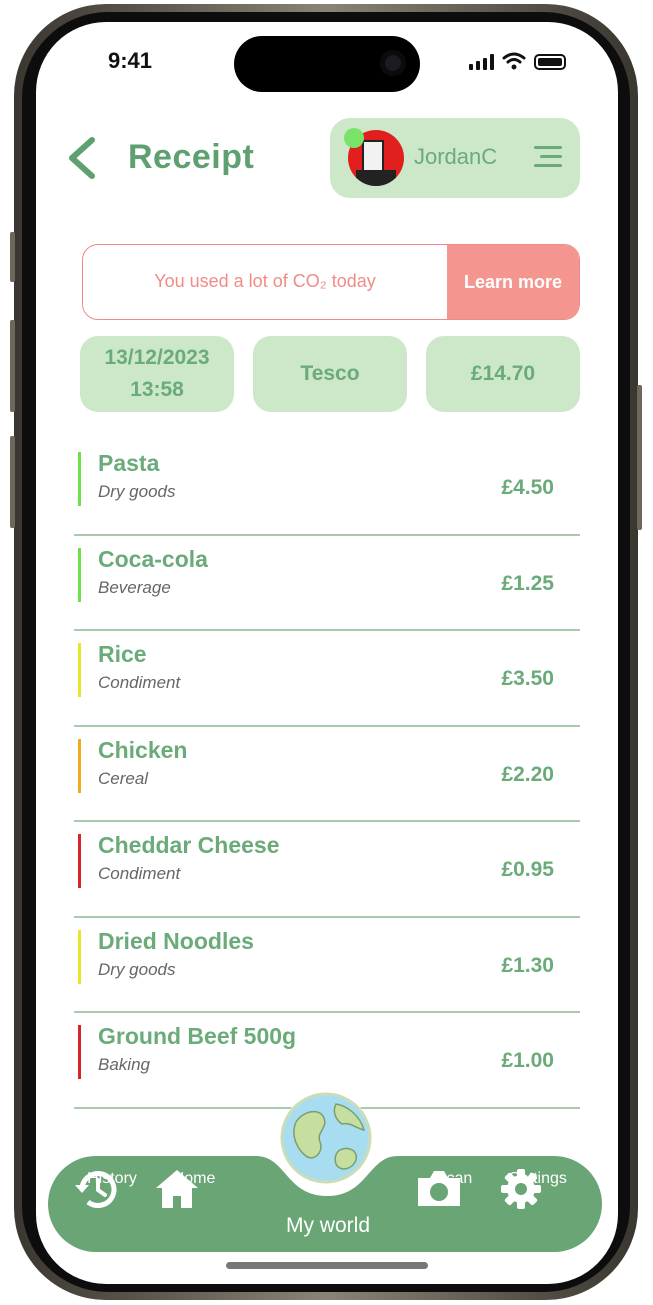 The image size is (653, 1305). What do you see at coordinates (527, 583) in the screenshot?
I see `item-price: £1.25` at bounding box center [527, 583].